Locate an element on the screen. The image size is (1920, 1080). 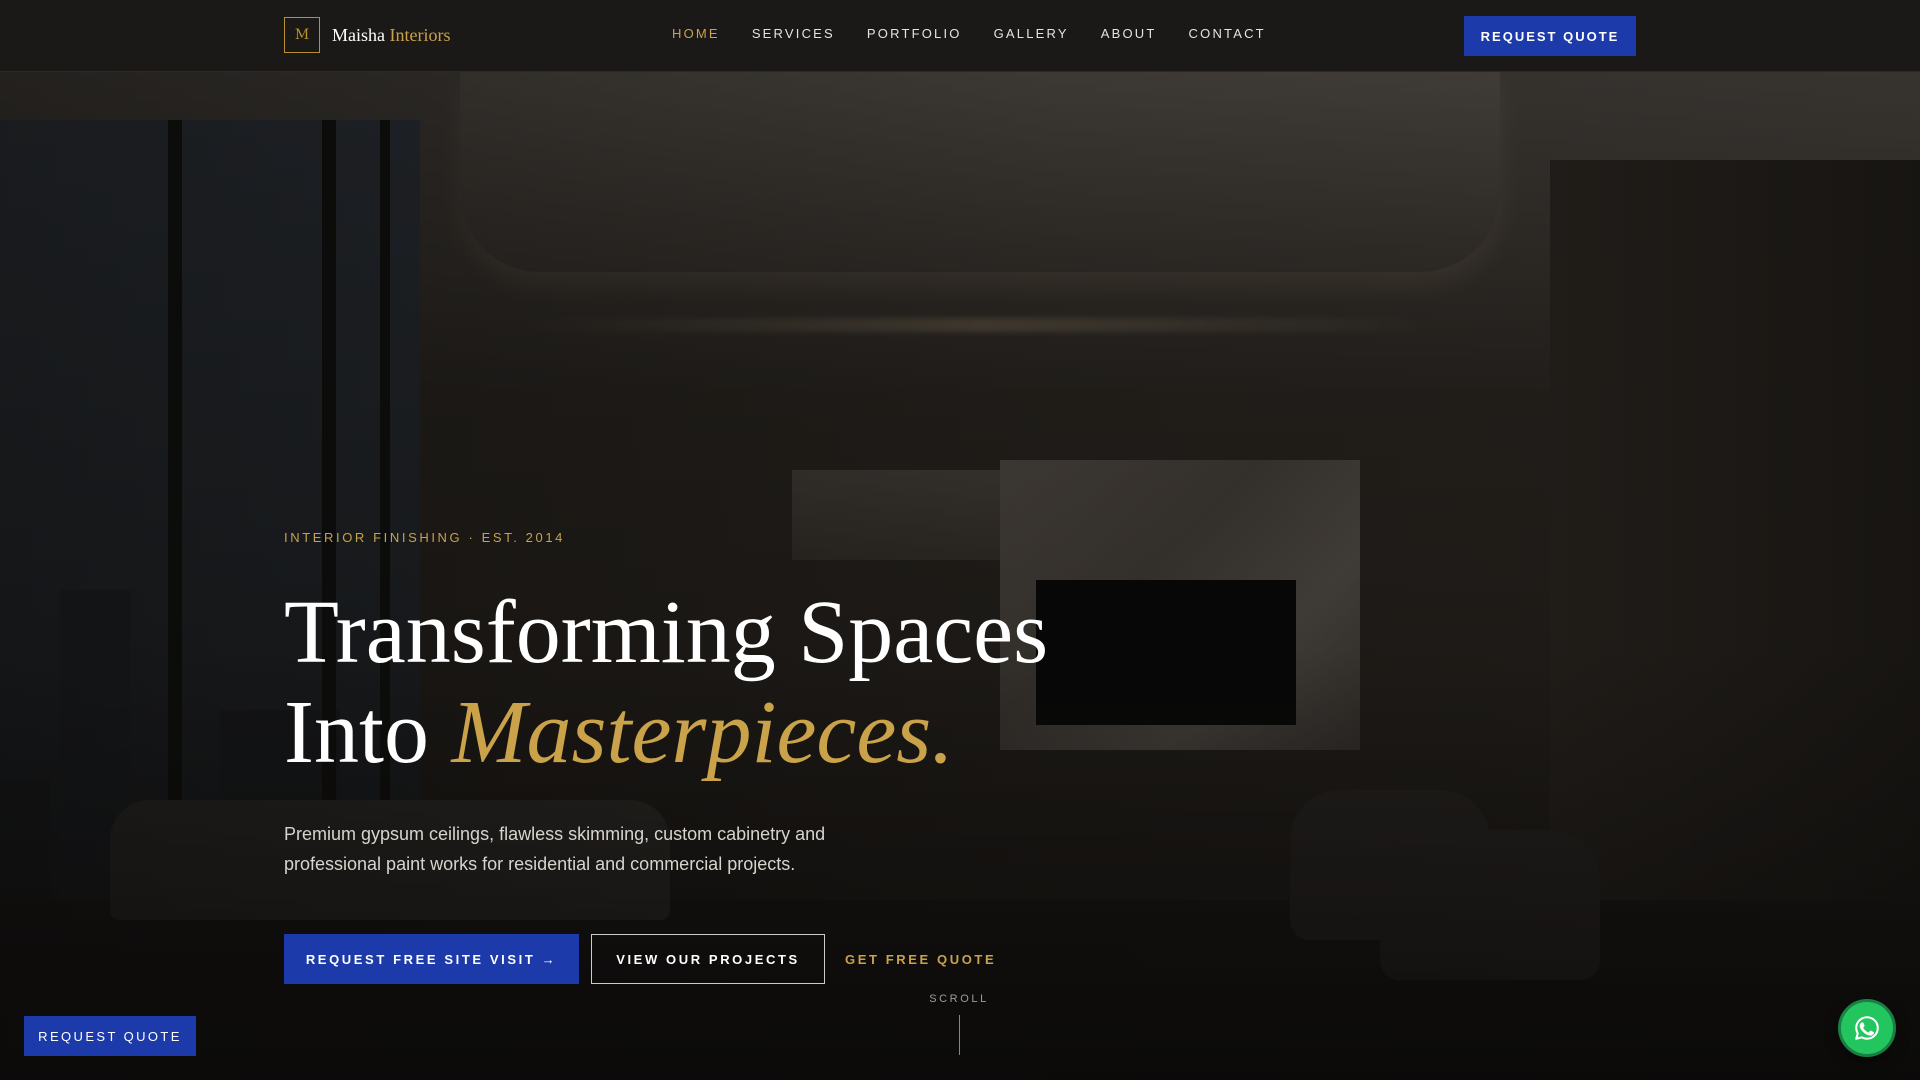
logo-mark: M is located at coordinates (302, 35).